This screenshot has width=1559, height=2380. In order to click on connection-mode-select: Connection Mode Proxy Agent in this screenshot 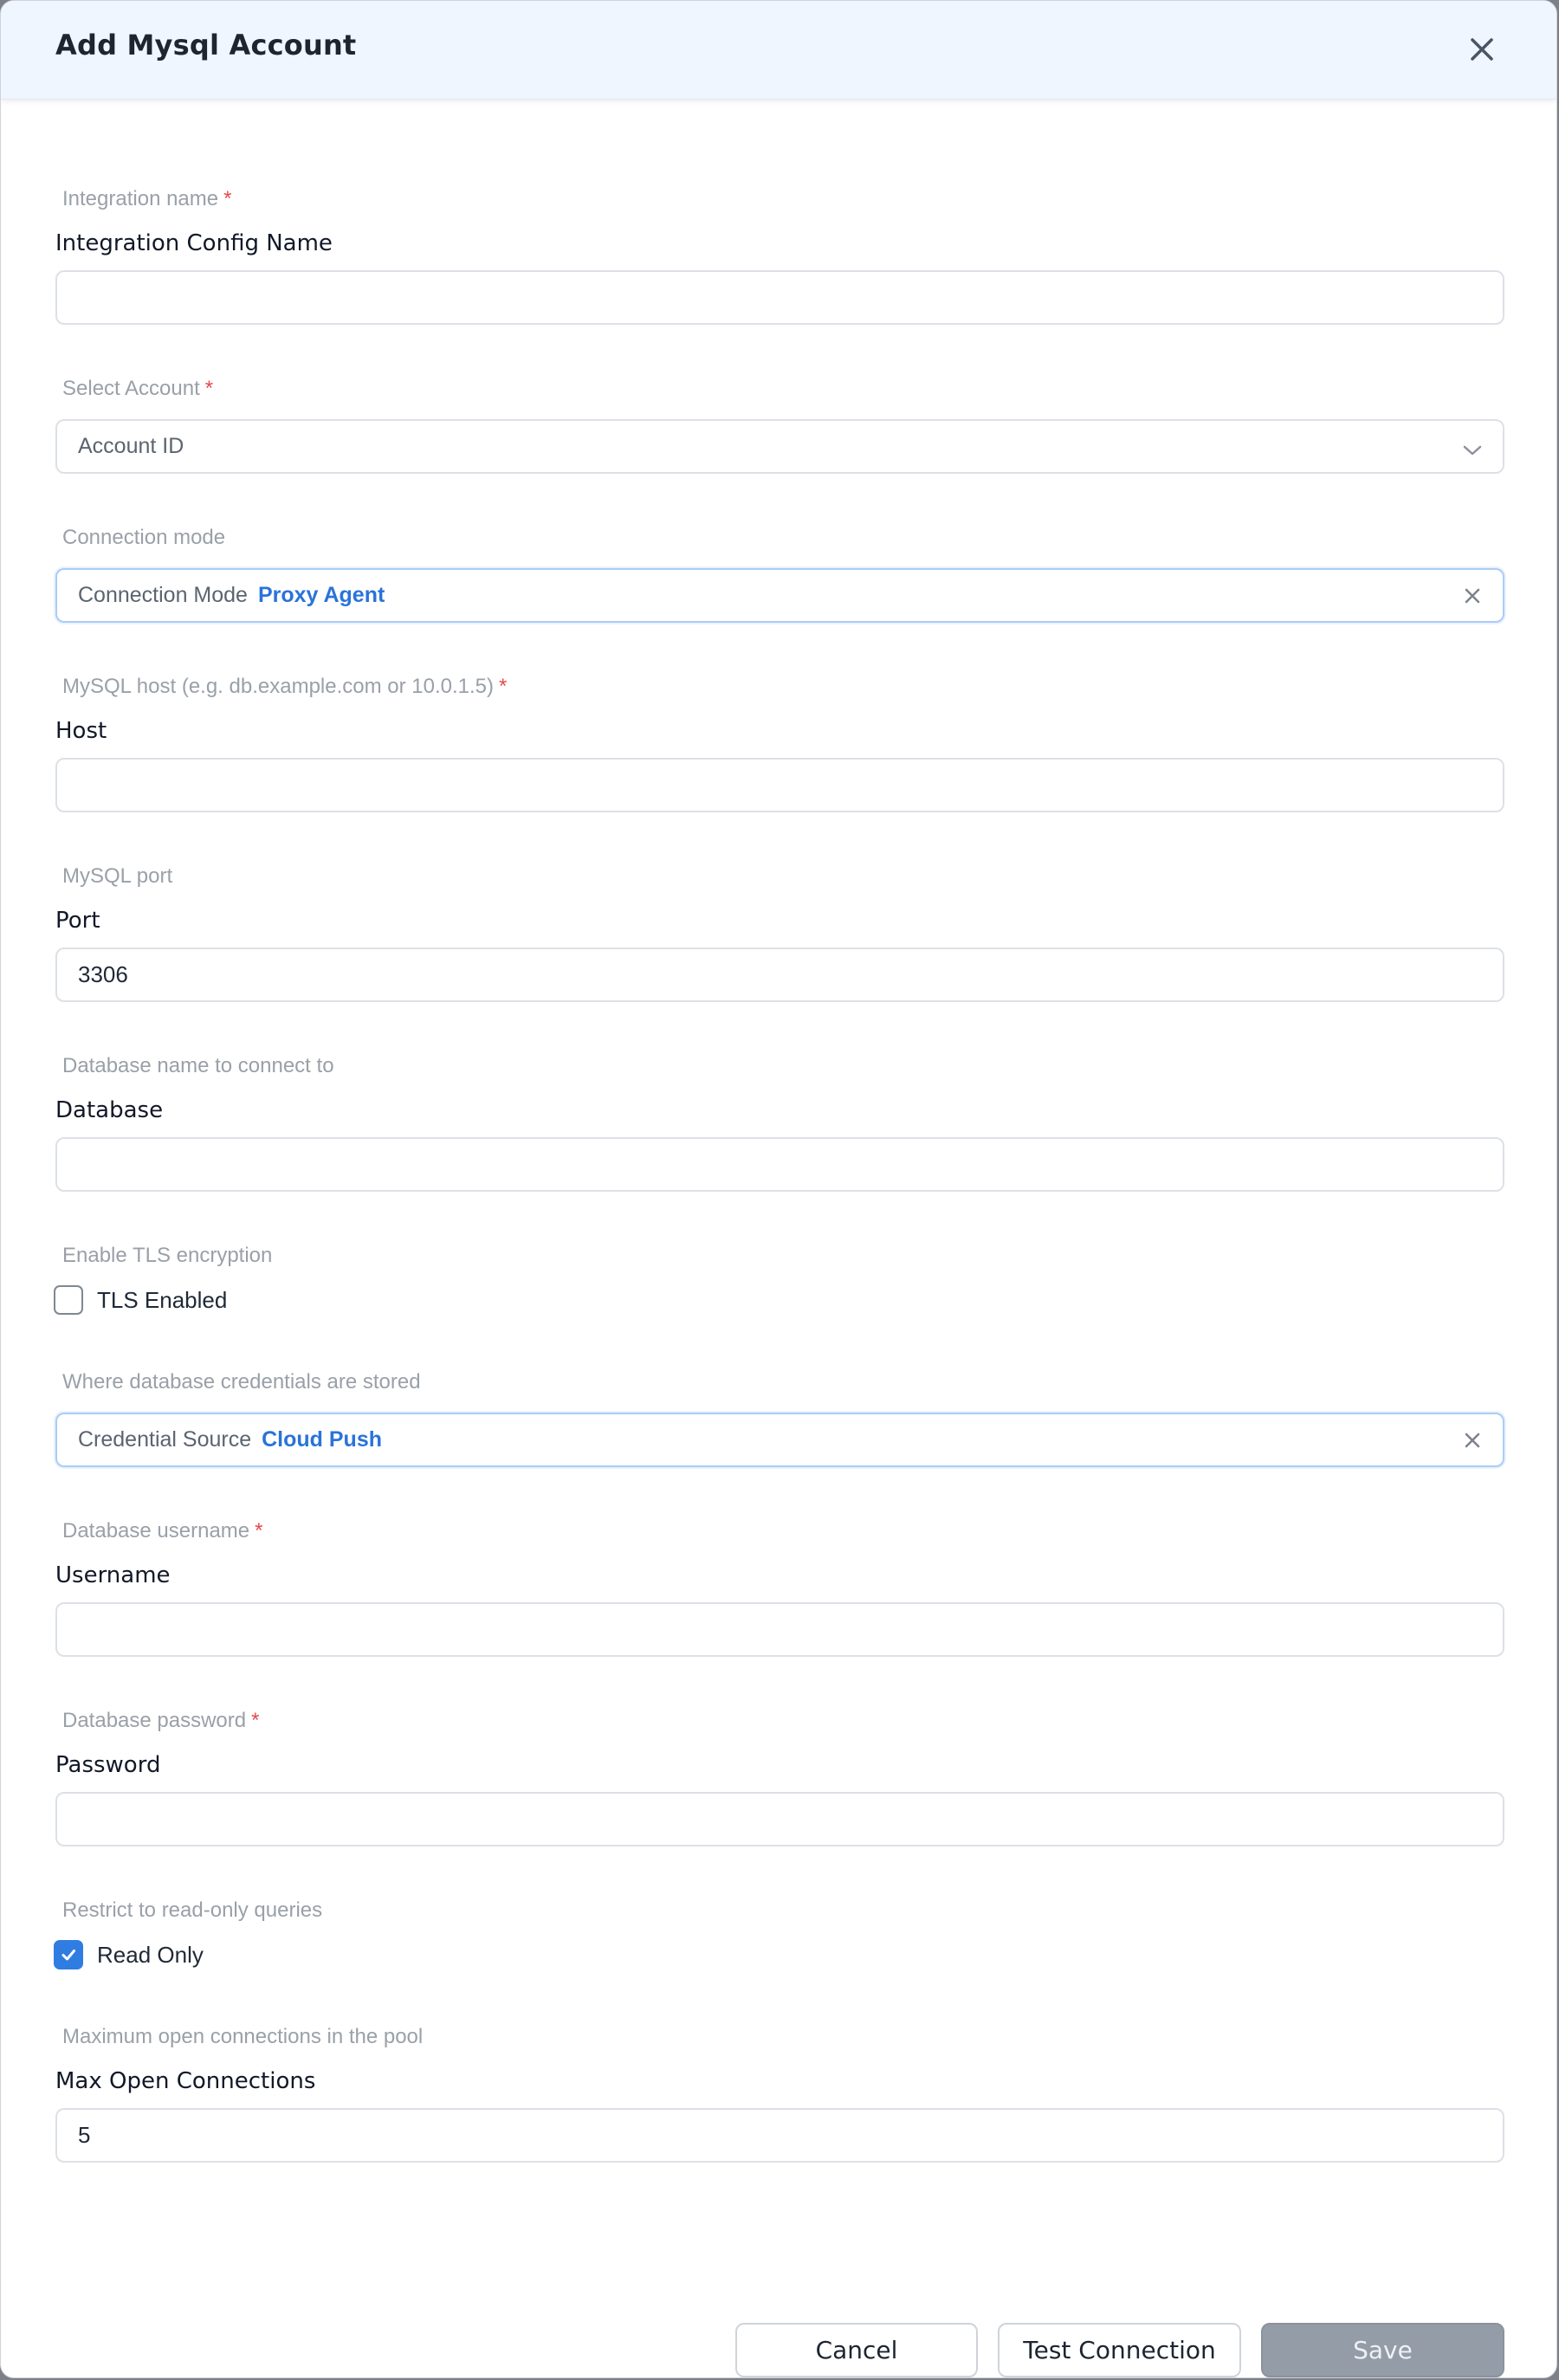, I will do `click(779, 595)`.